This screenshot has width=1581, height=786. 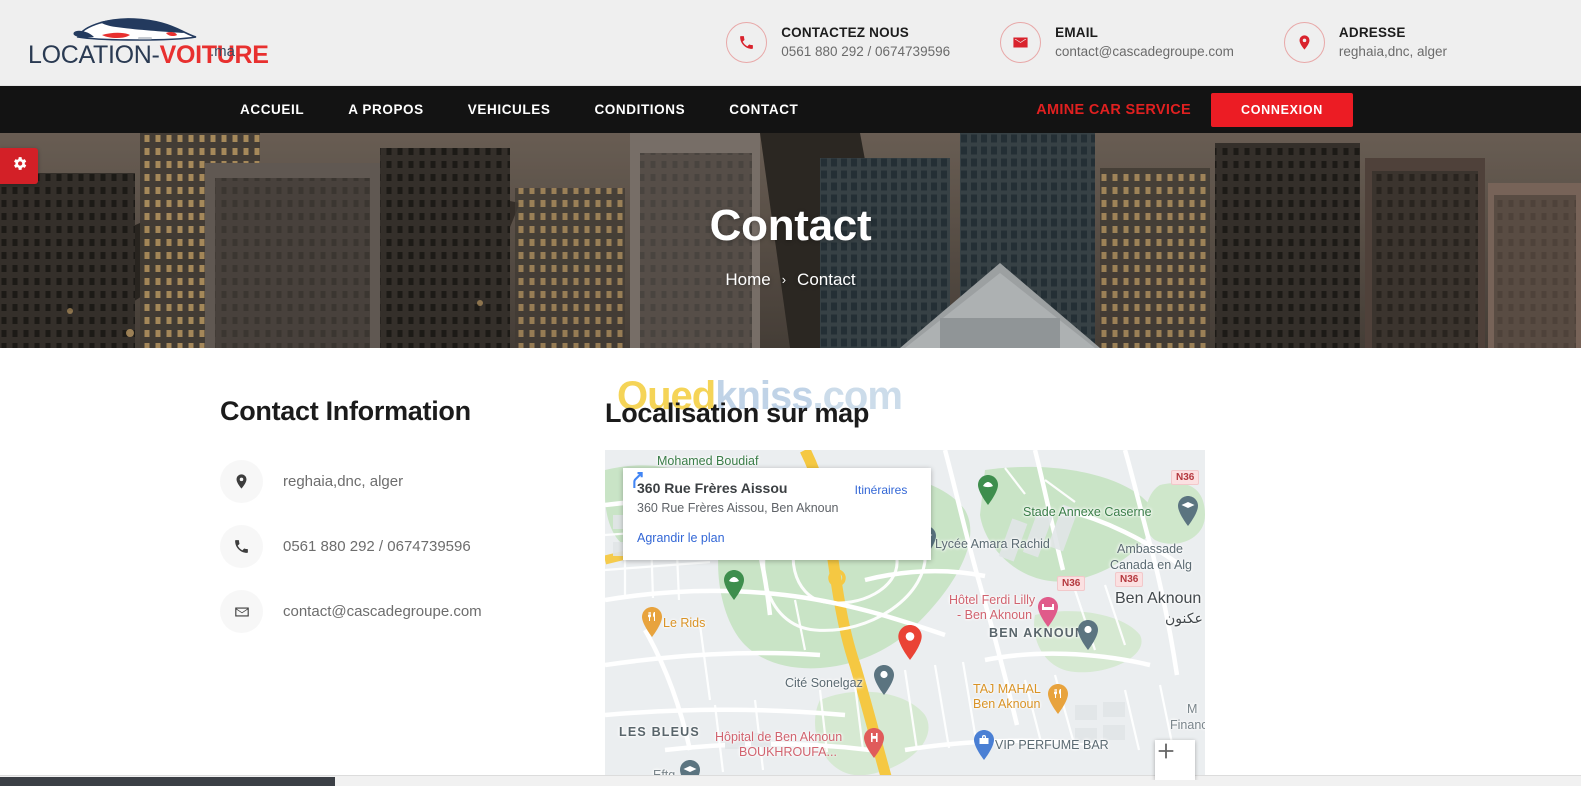 I want to click on horizontal-scrollbar-thumb, so click(x=167, y=781).